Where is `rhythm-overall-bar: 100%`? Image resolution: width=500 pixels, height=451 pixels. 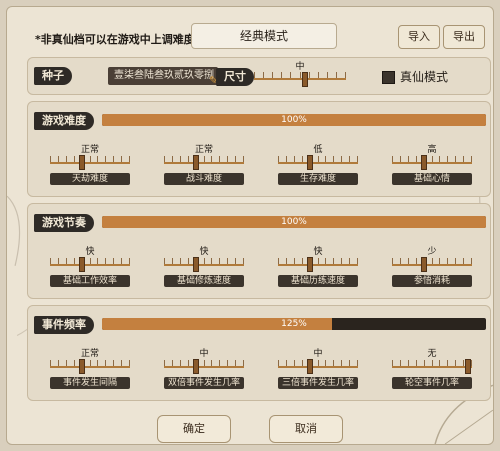
rhythm-overall-bar: 100% is located at coordinates (294, 222).